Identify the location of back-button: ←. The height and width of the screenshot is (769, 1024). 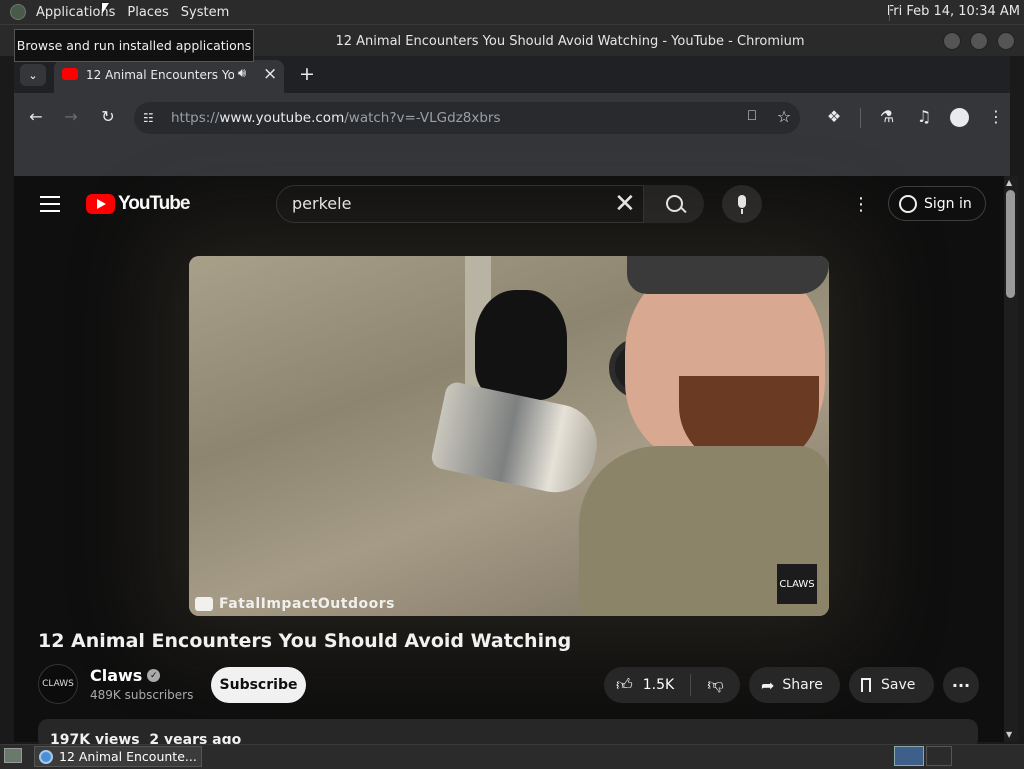
(36, 116).